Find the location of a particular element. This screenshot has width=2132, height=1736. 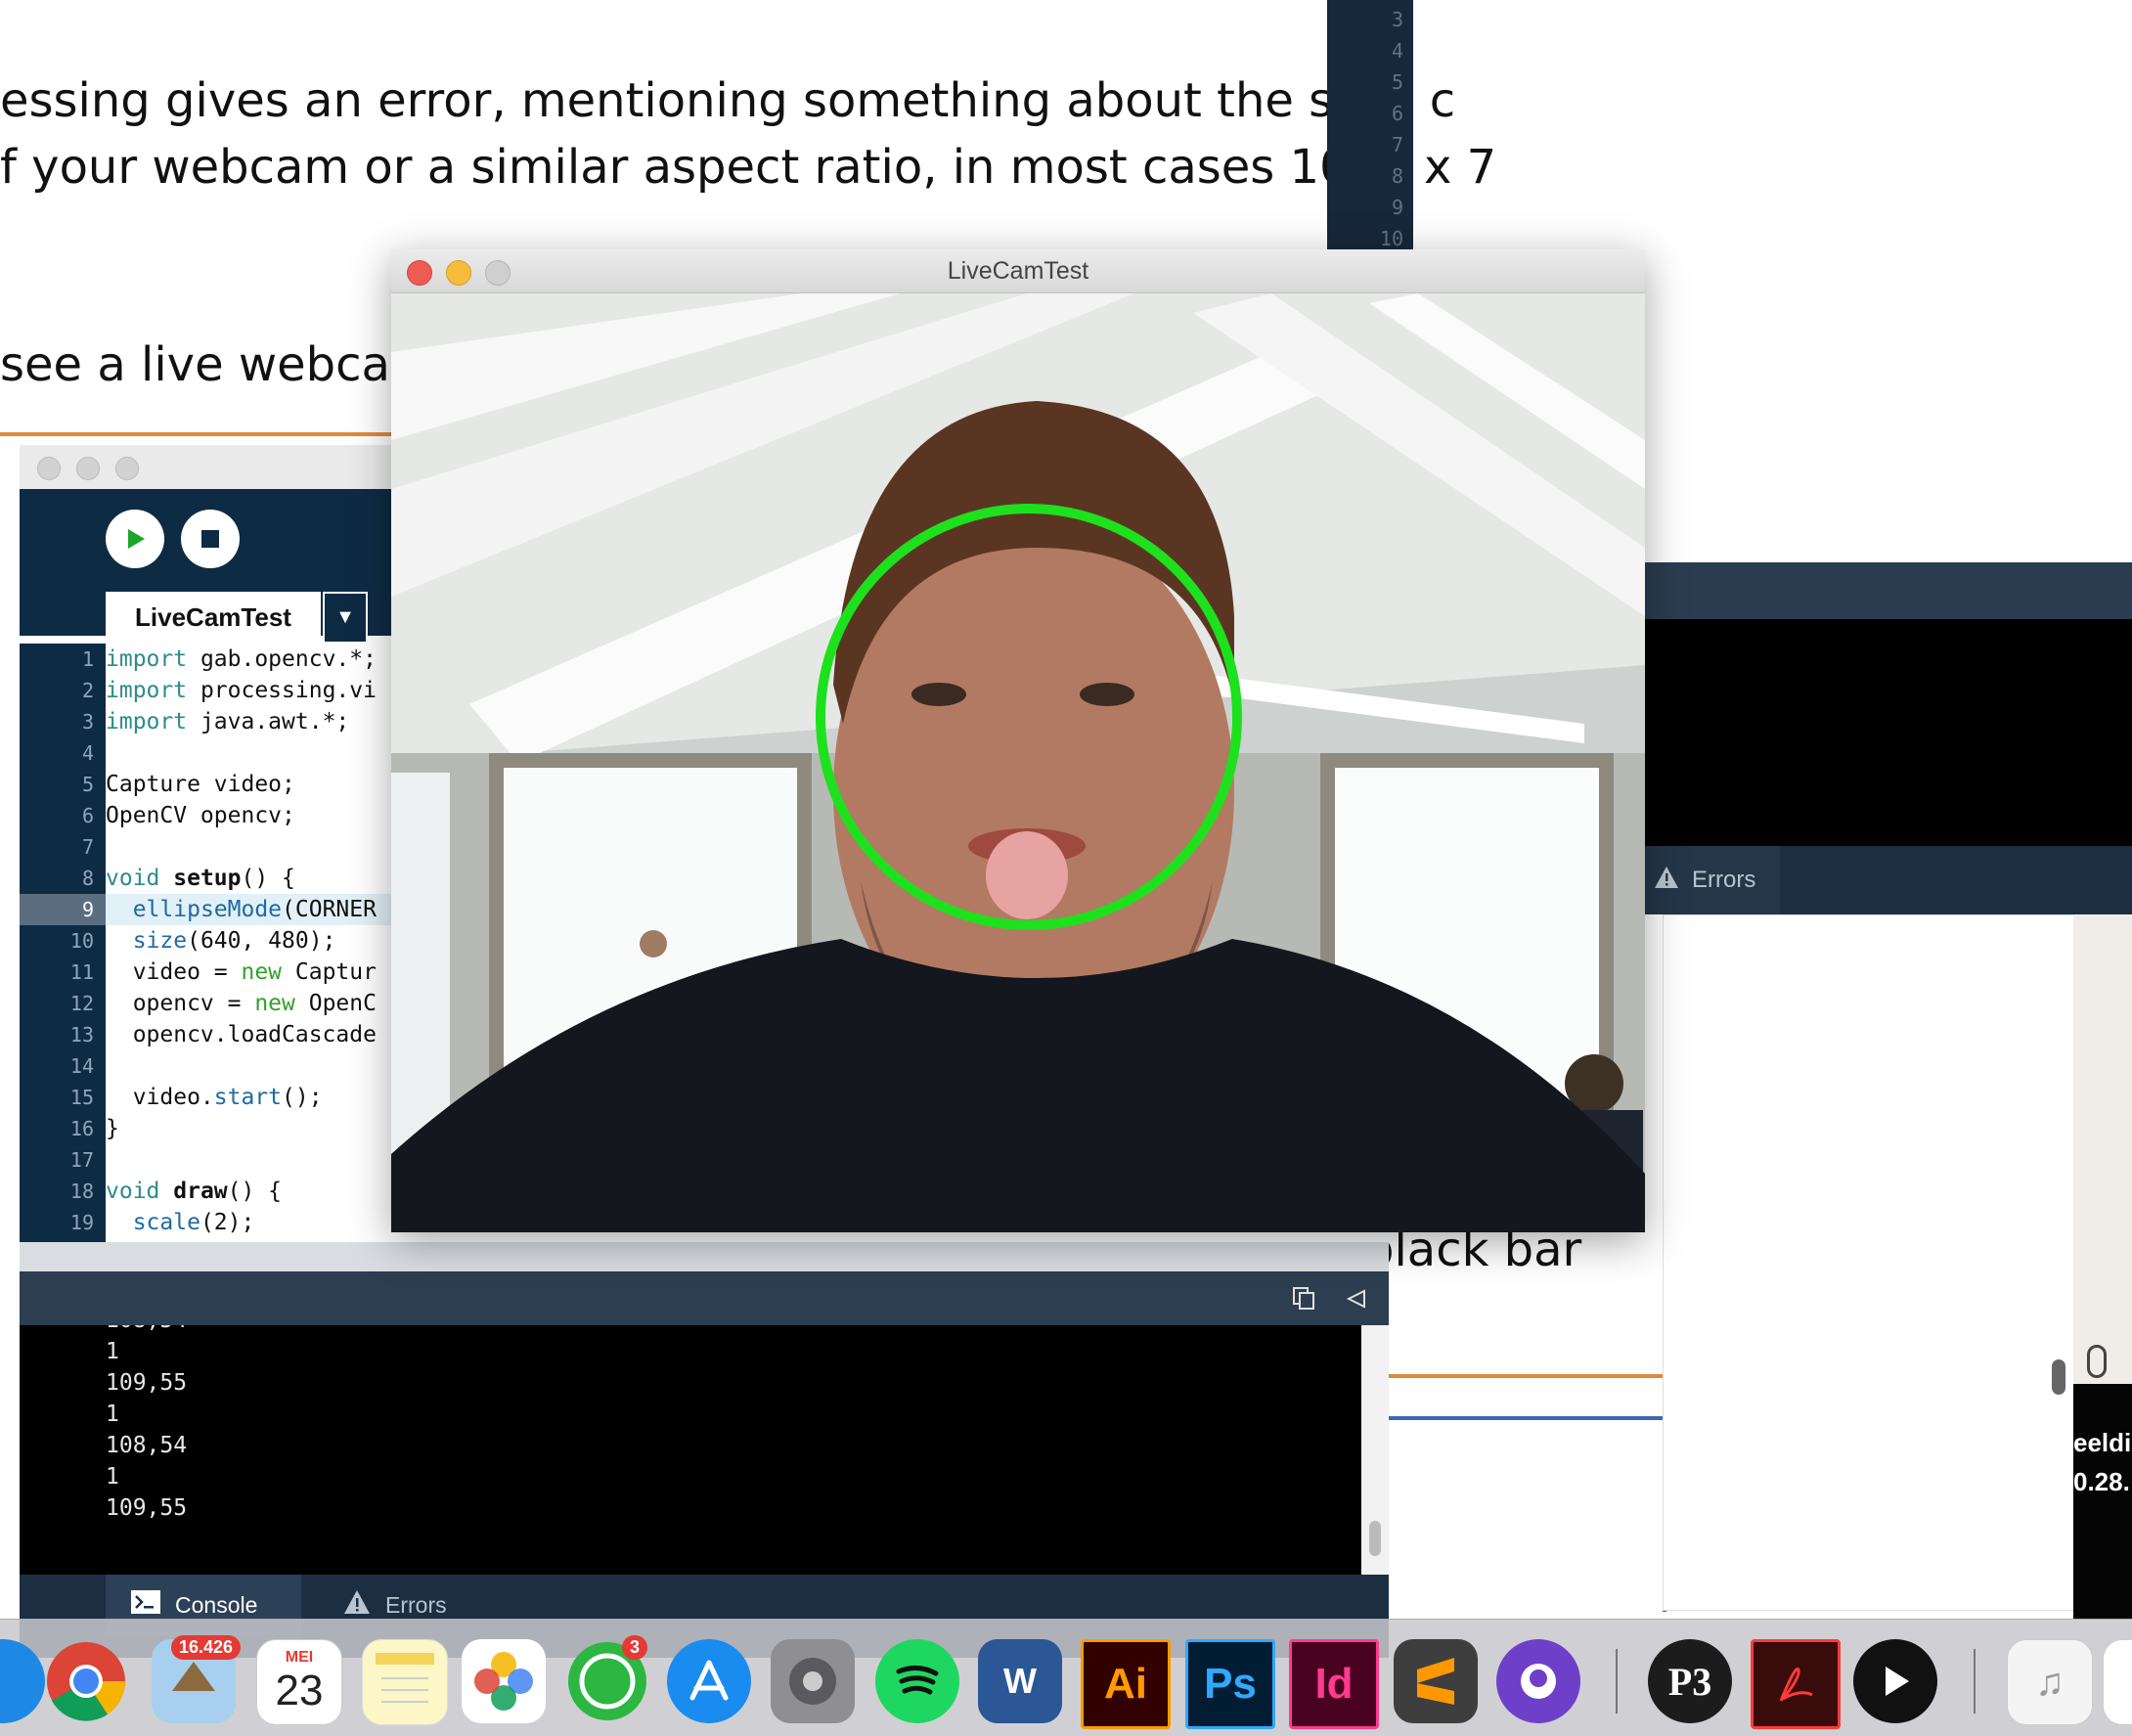

errors-tab: Errors is located at coordinates (1711, 880).